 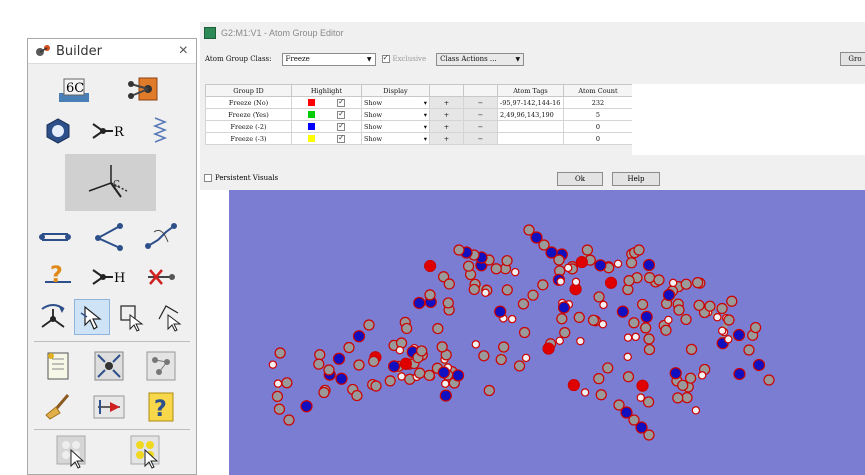 What do you see at coordinates (419, 126) in the screenshot?
I see `table-row: Freeze (-2) Show ▾ + − 0` at bounding box center [419, 126].